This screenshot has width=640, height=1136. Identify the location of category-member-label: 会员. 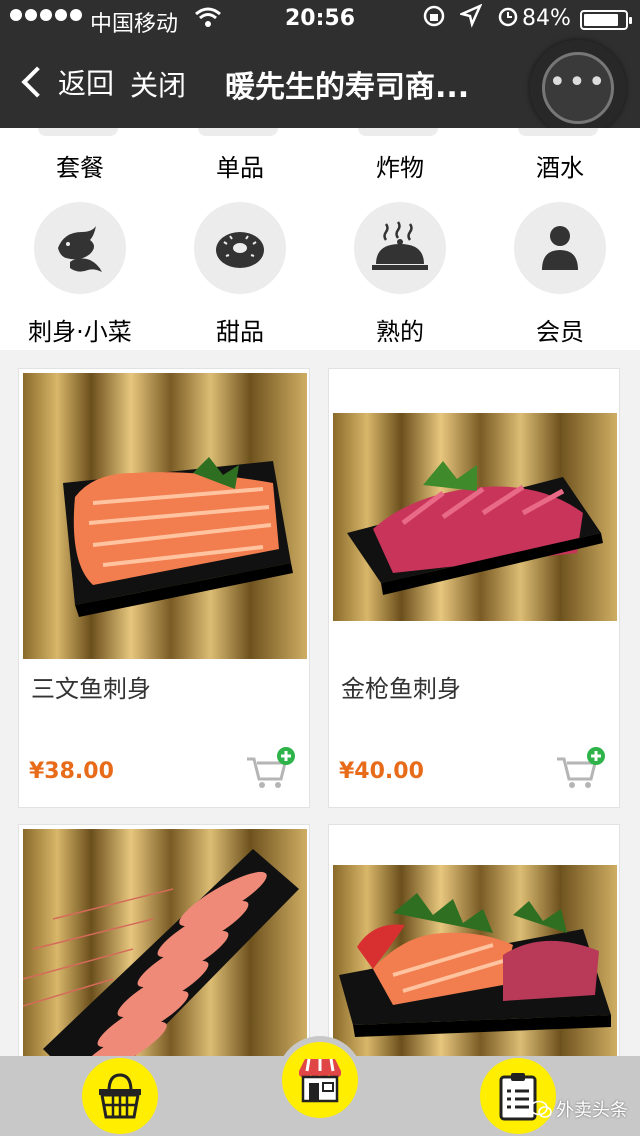
(560, 332).